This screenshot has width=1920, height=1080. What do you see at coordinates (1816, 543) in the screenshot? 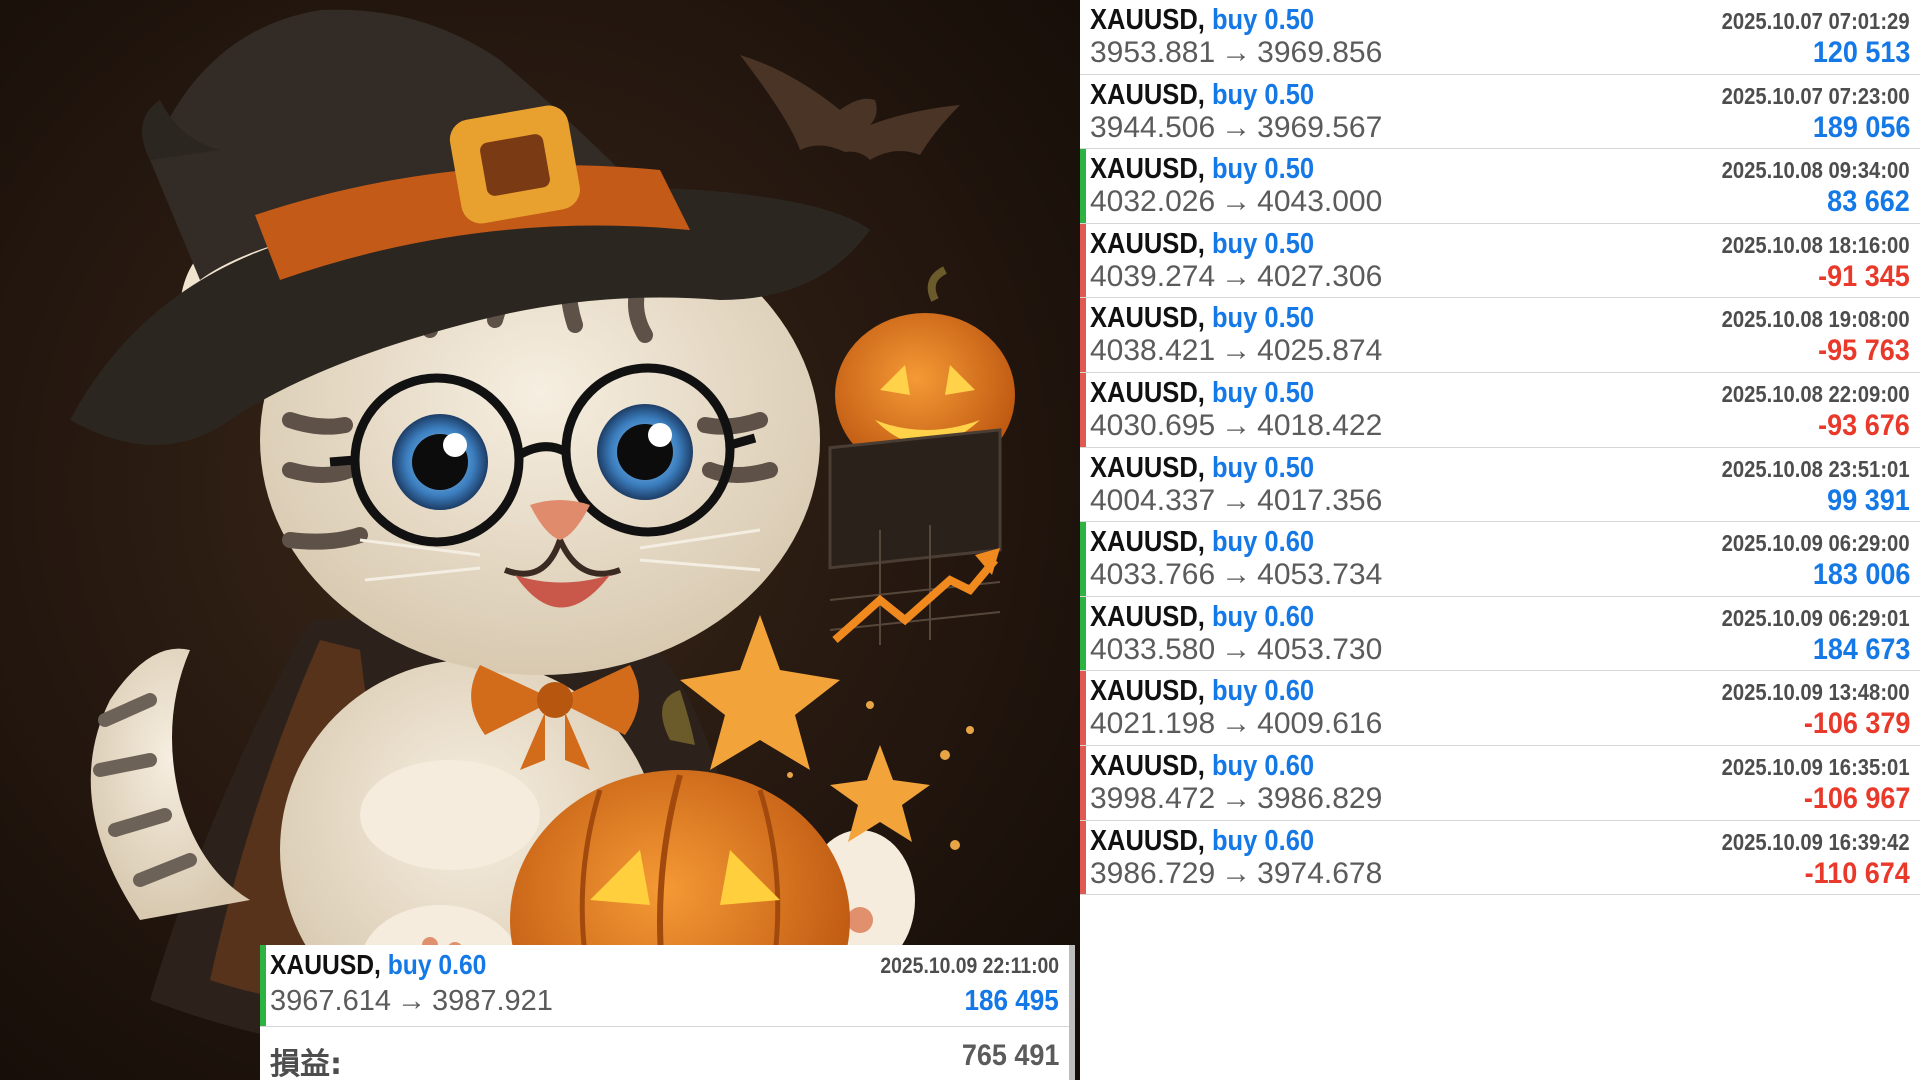
I see `trade-time: 2025.10.09 06:29:00` at bounding box center [1816, 543].